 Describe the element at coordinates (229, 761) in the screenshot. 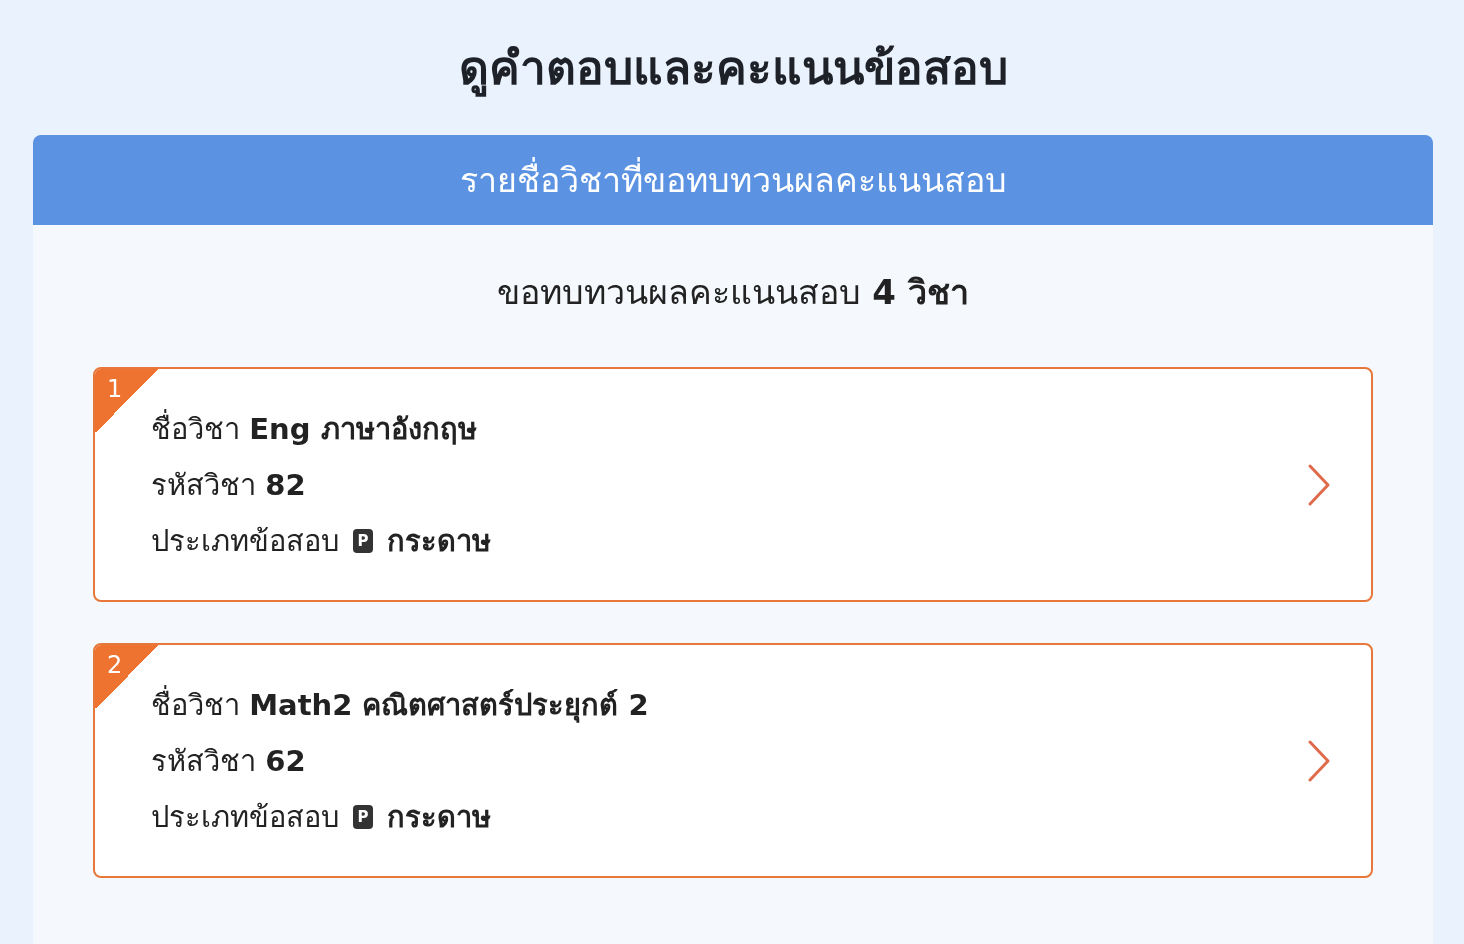

I see `subject-code: รหัสวิชา 62` at that location.